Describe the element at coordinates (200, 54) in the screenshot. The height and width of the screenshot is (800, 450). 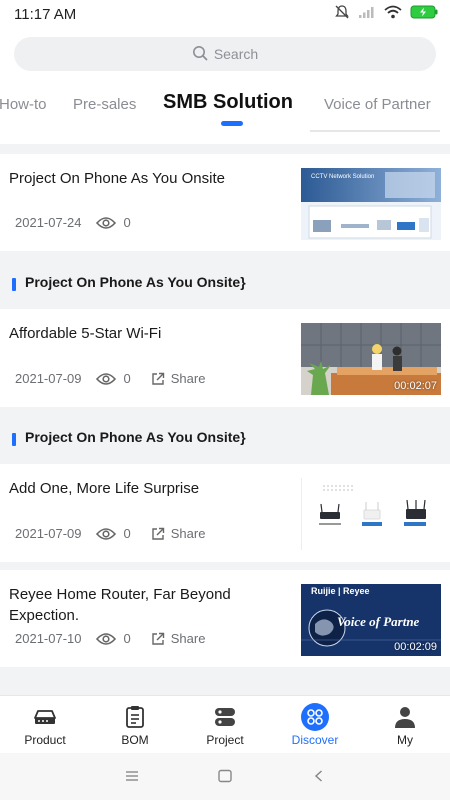
I see `search-icon` at that location.